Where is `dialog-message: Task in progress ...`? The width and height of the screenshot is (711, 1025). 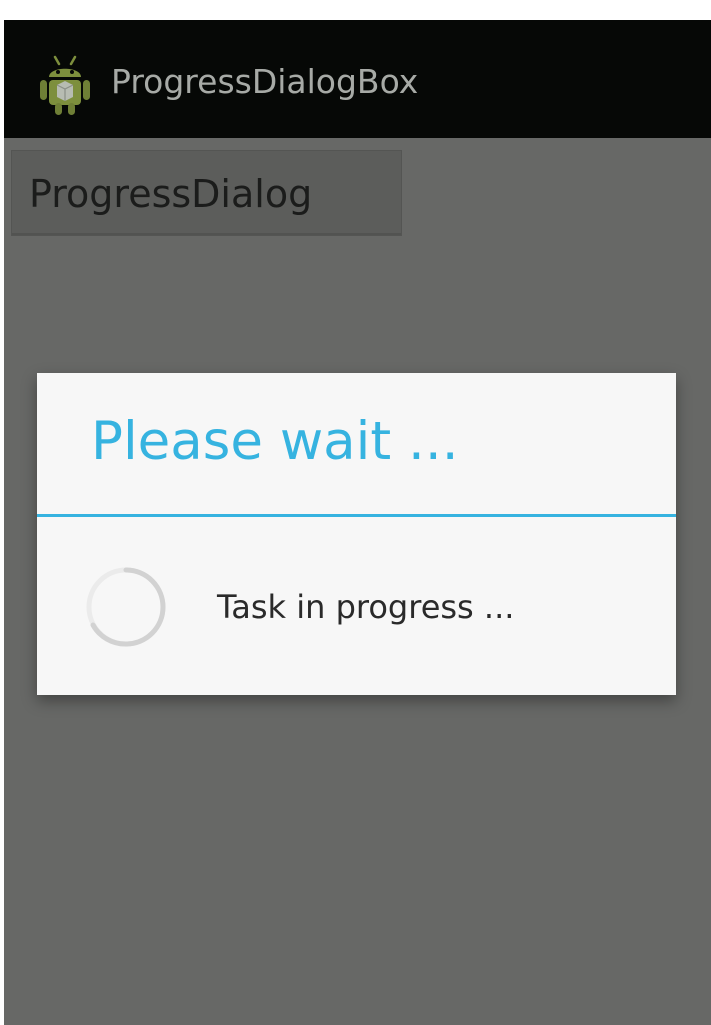
dialog-message: Task in progress ... is located at coordinates (366, 607).